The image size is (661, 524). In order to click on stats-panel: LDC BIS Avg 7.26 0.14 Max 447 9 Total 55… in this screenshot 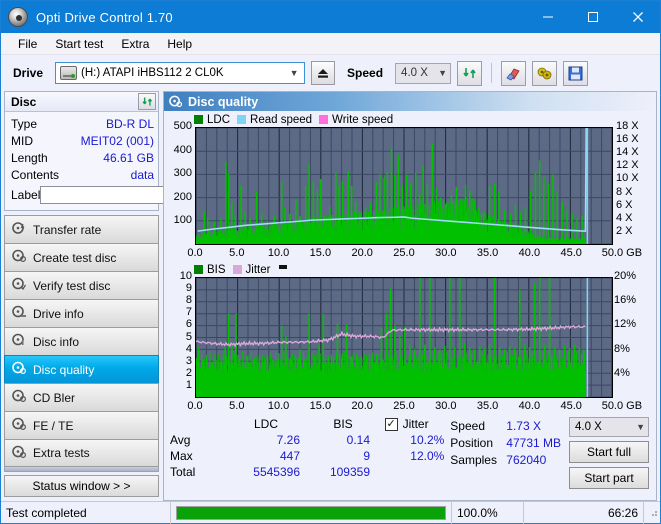, I will do `click(410, 453)`.